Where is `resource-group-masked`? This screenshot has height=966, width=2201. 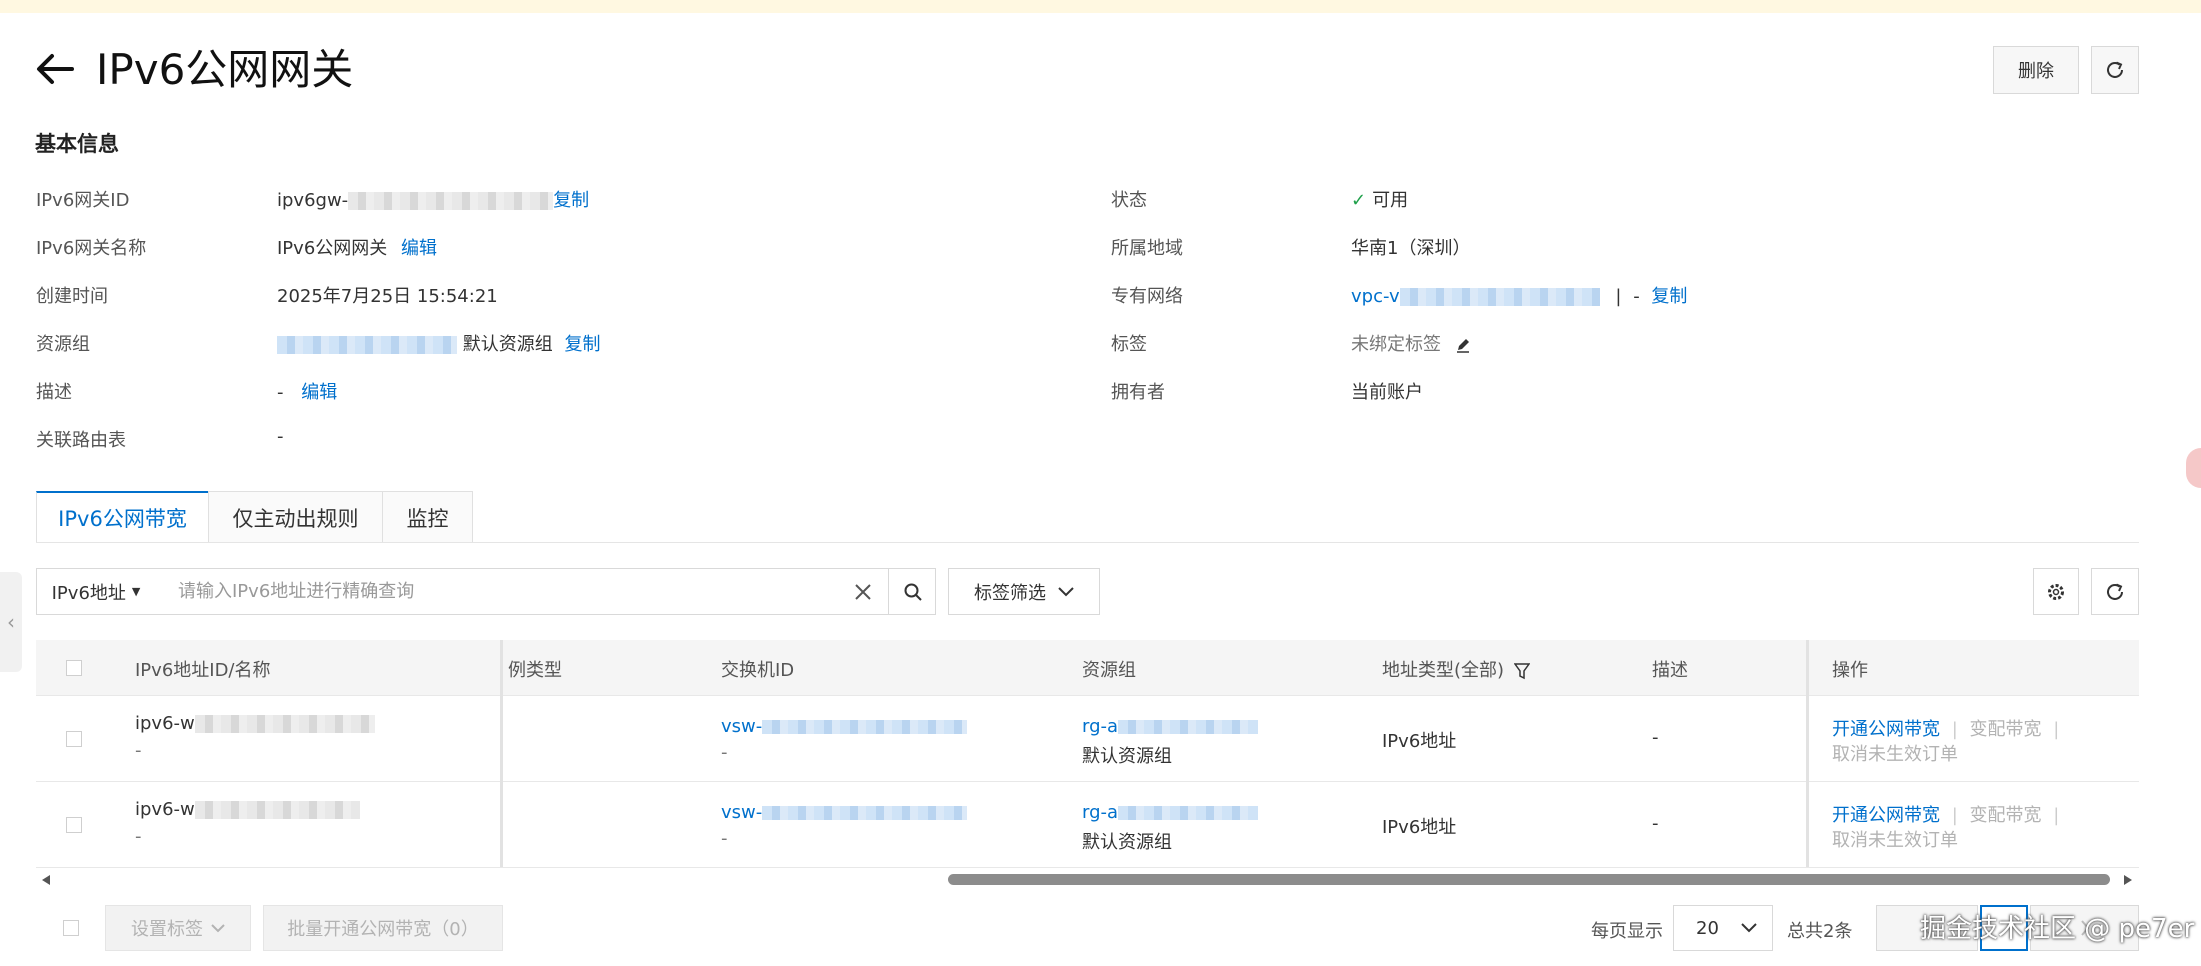
resource-group-masked is located at coordinates (1188, 813).